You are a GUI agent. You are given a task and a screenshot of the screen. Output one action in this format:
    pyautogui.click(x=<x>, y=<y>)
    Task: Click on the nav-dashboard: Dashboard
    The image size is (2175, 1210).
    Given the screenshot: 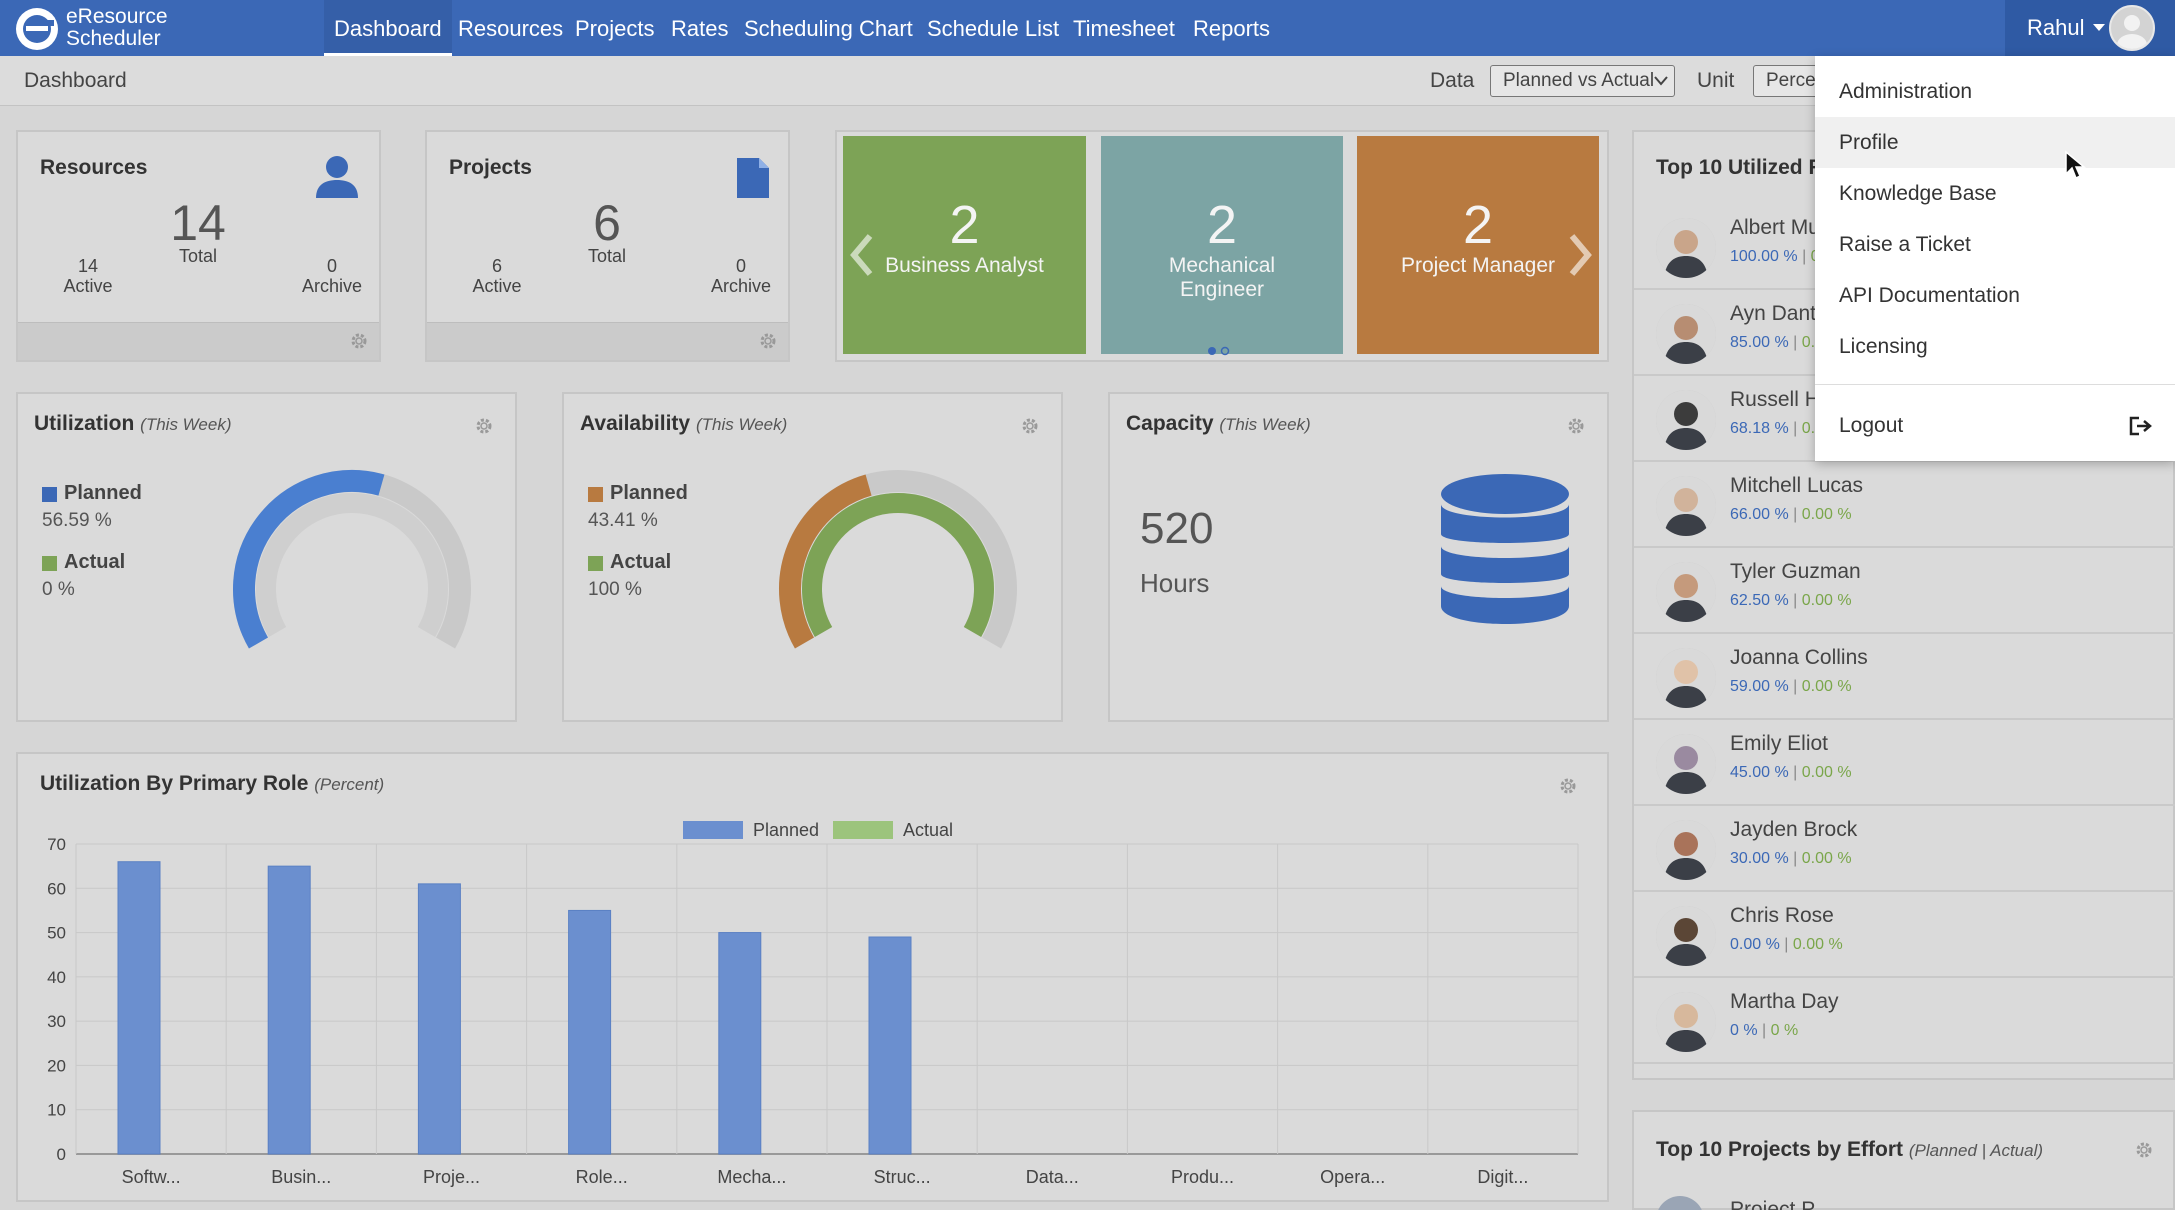 What is the action you would take?
    pyautogui.click(x=388, y=28)
    